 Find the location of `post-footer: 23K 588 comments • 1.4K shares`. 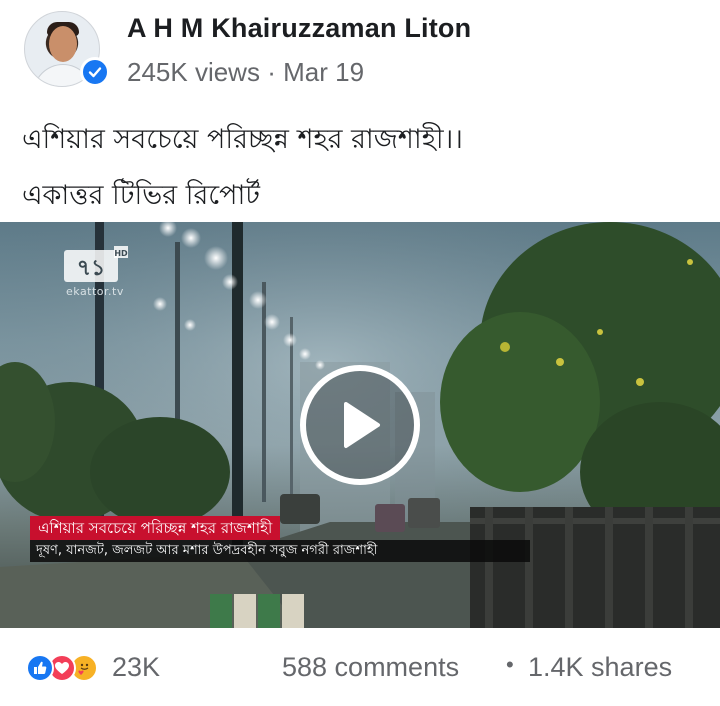

post-footer: 23K 588 comments • 1.4K shares is located at coordinates (360, 667).